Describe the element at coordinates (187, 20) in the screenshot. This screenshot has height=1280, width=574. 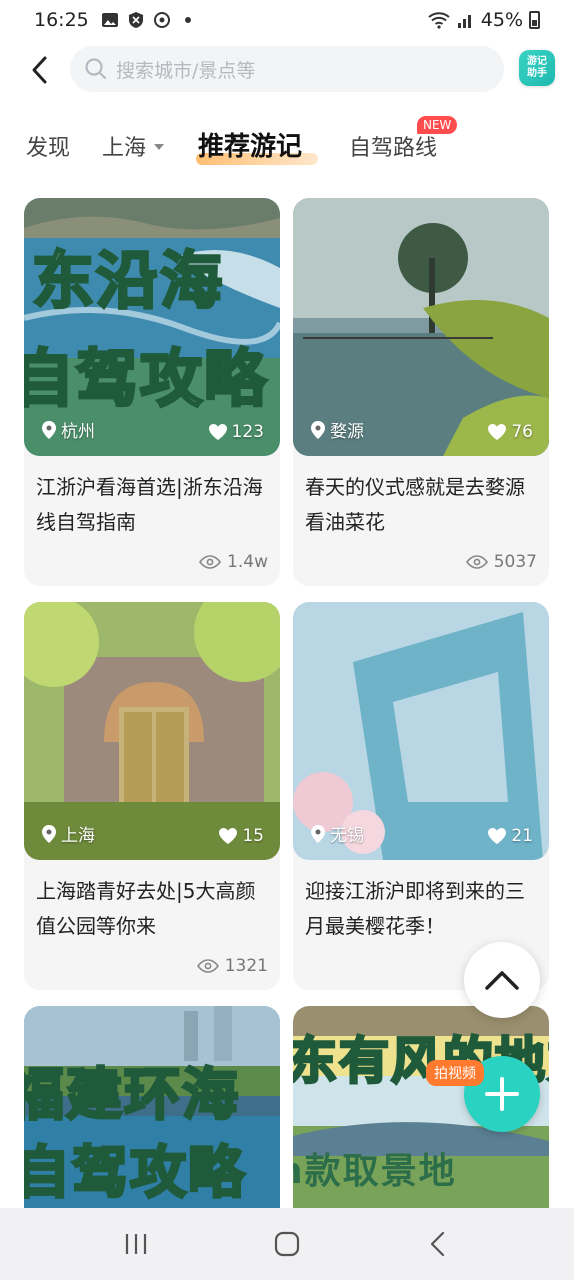
I see `dot-icon` at that location.